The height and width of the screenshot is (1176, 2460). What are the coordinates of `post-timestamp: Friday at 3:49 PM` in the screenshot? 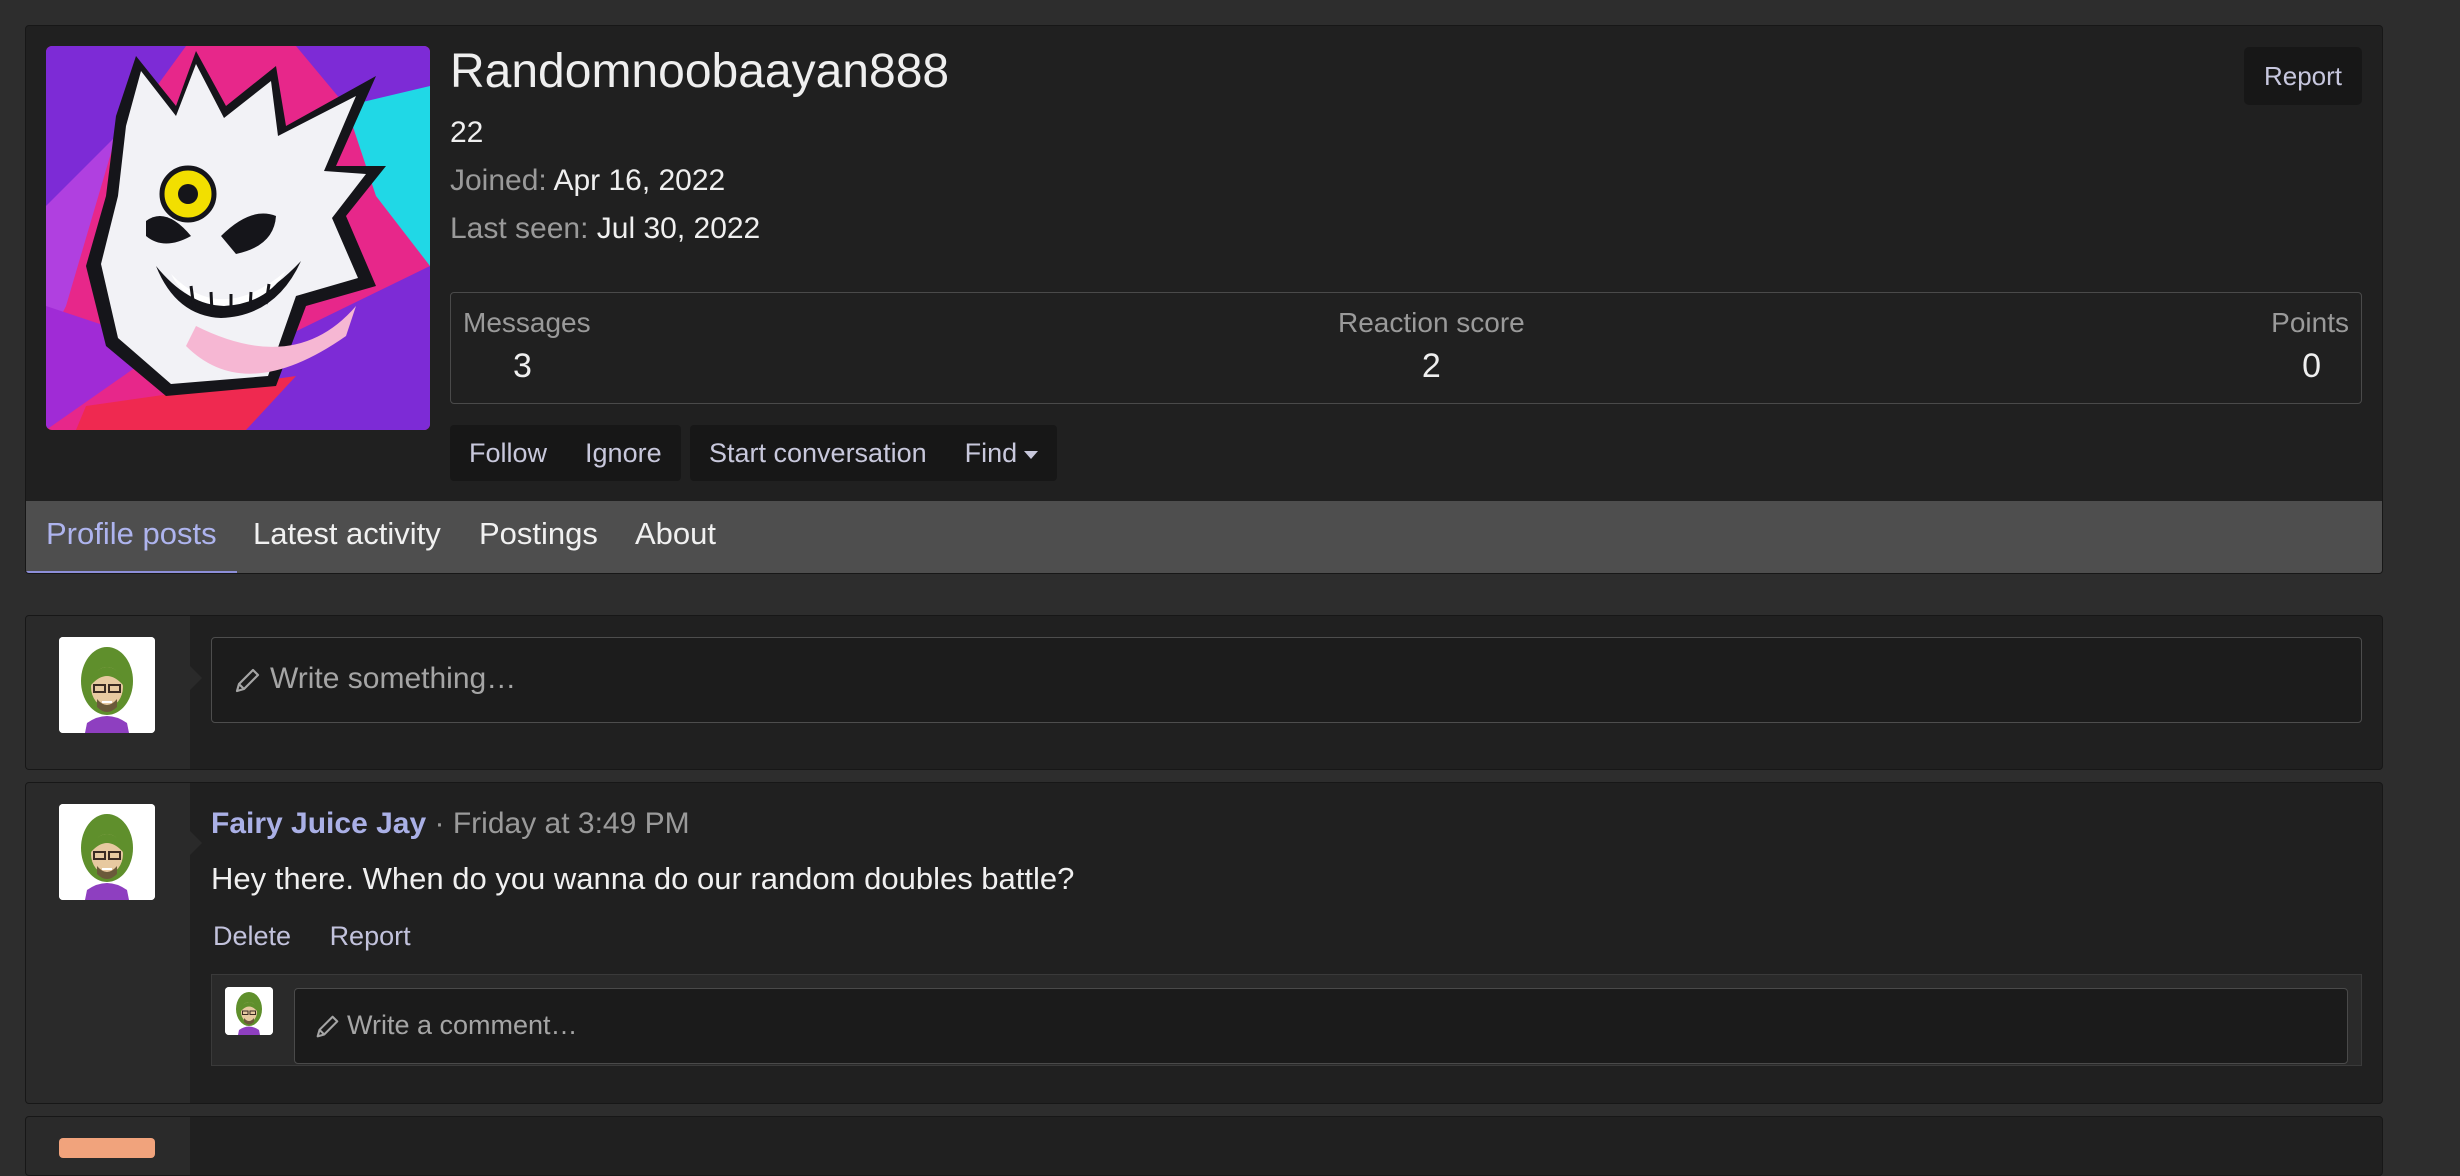 It's located at (571, 823).